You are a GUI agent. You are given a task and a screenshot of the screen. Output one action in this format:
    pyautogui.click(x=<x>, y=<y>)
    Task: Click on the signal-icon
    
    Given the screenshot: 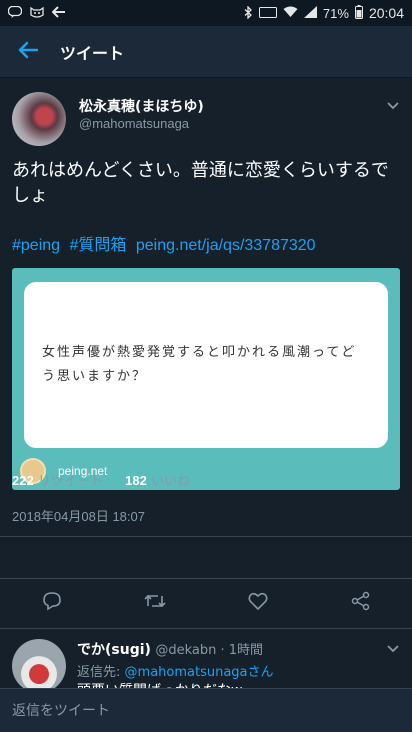 What is the action you would take?
    pyautogui.click(x=310, y=13)
    